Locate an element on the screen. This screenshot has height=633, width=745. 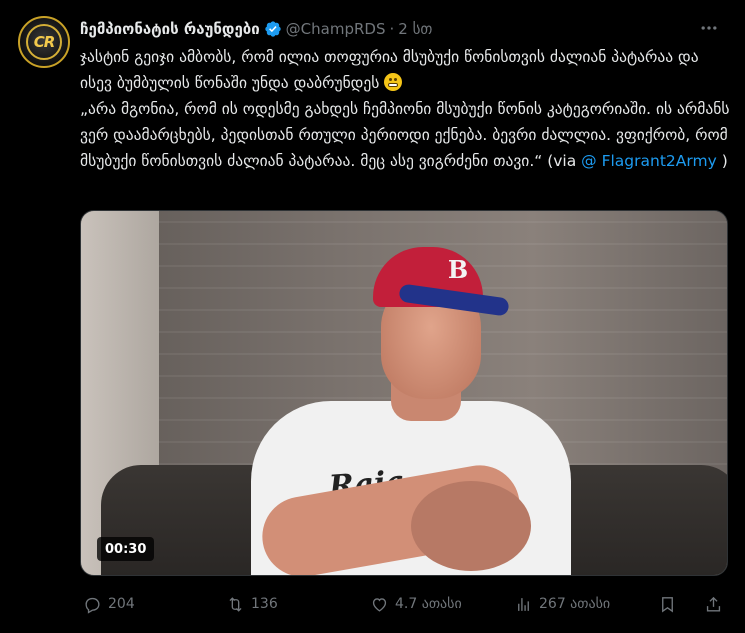
analytics-icon is located at coordinates (523, 604).